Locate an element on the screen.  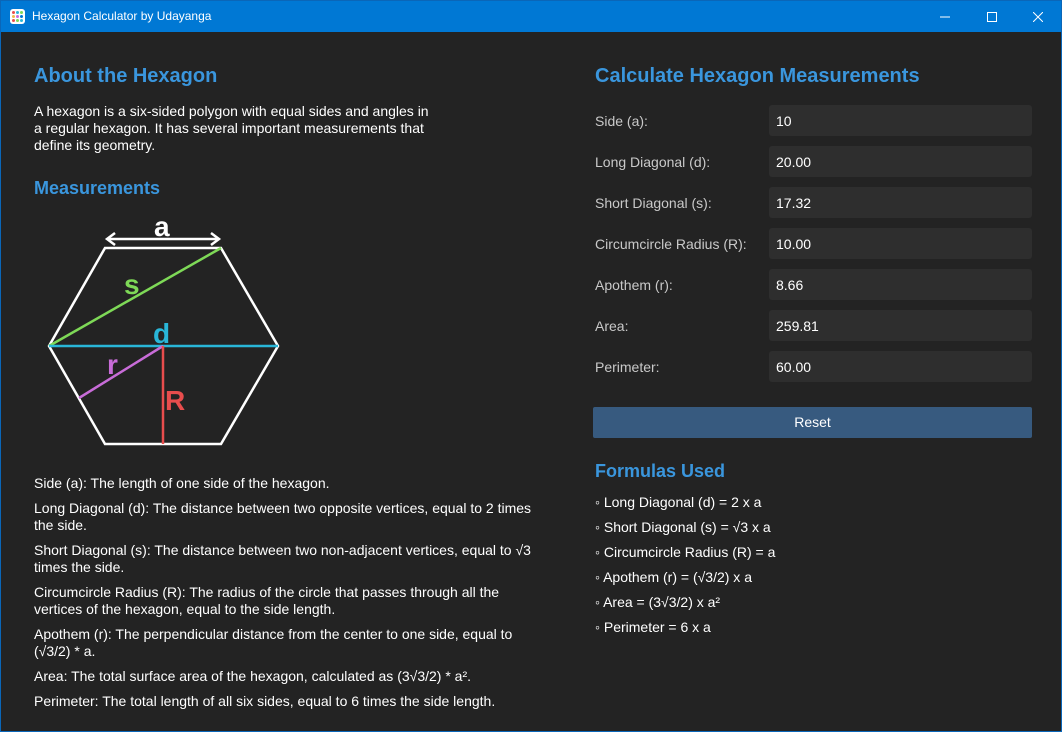
label-a: a is located at coordinates (162, 226).